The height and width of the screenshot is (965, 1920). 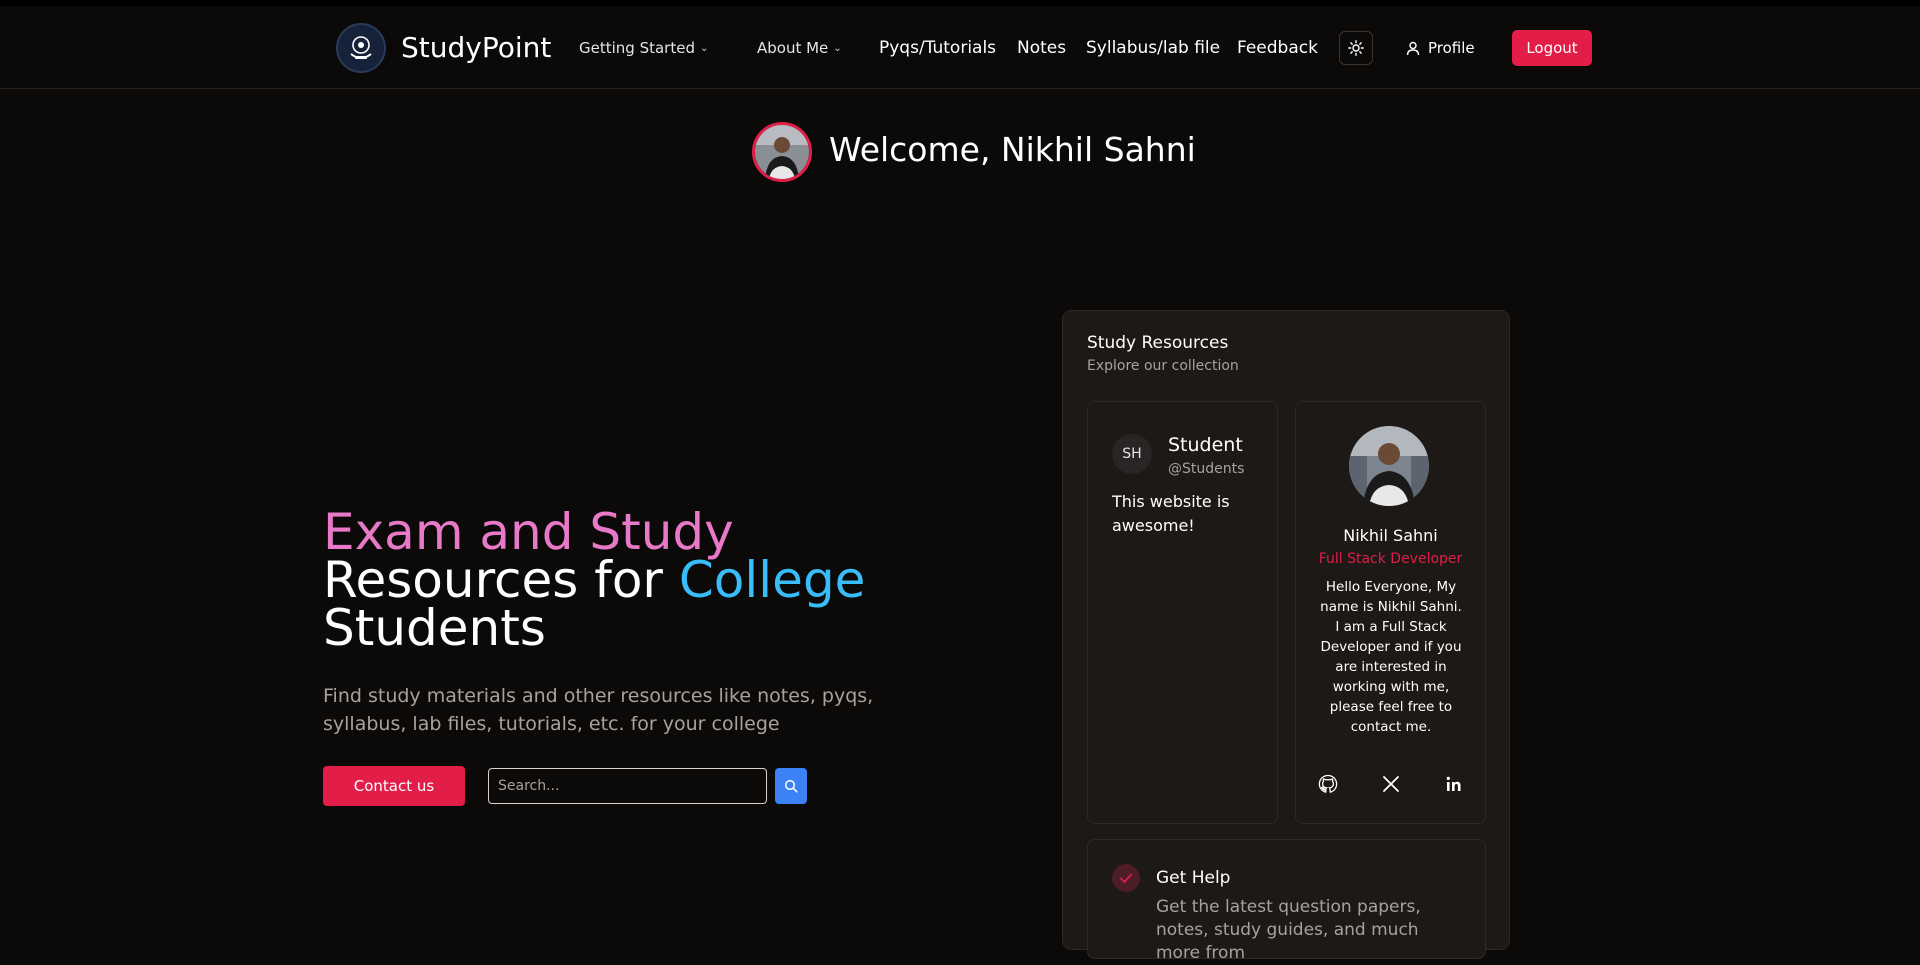 I want to click on site-logo, so click(x=361, y=48).